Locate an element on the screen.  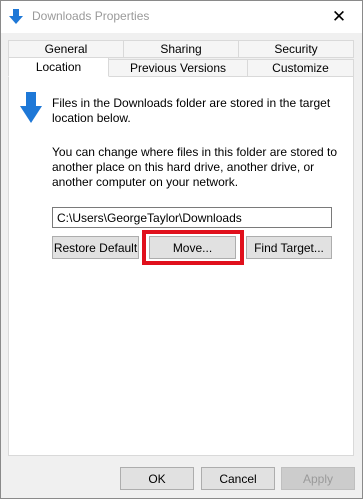
close-button: ✕ is located at coordinates (339, 16).